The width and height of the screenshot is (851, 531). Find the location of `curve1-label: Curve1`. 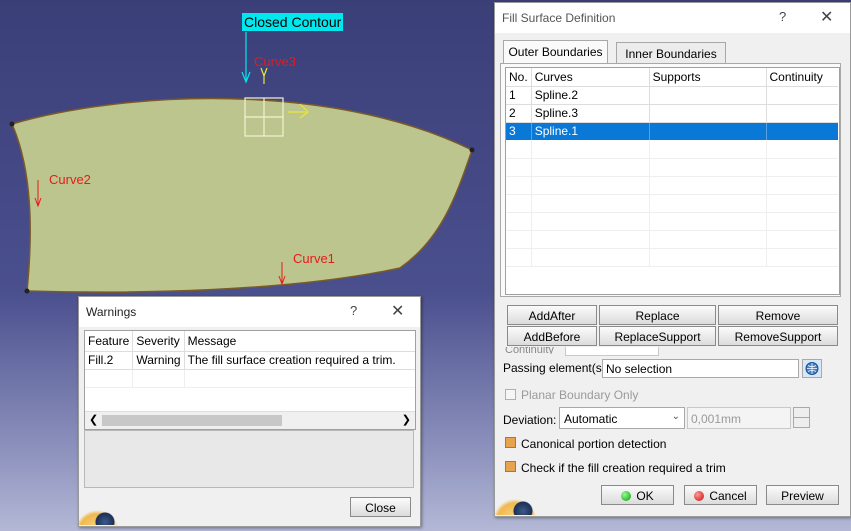

curve1-label: Curve1 is located at coordinates (314, 258).